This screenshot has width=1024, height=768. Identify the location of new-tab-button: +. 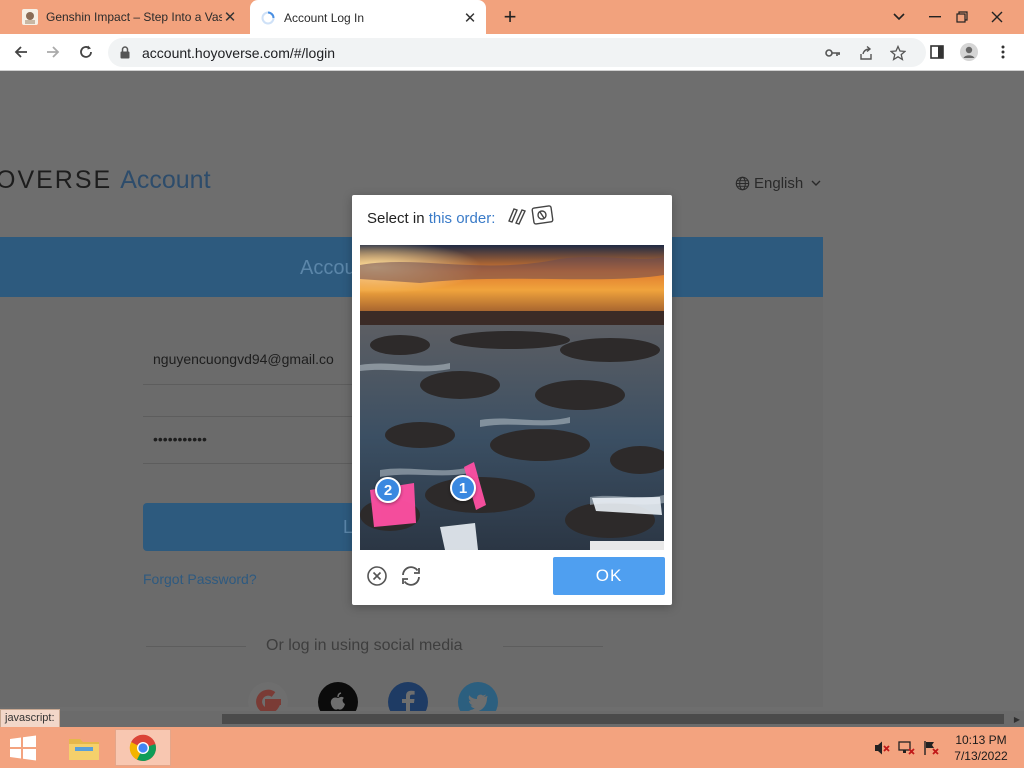
(510, 16).